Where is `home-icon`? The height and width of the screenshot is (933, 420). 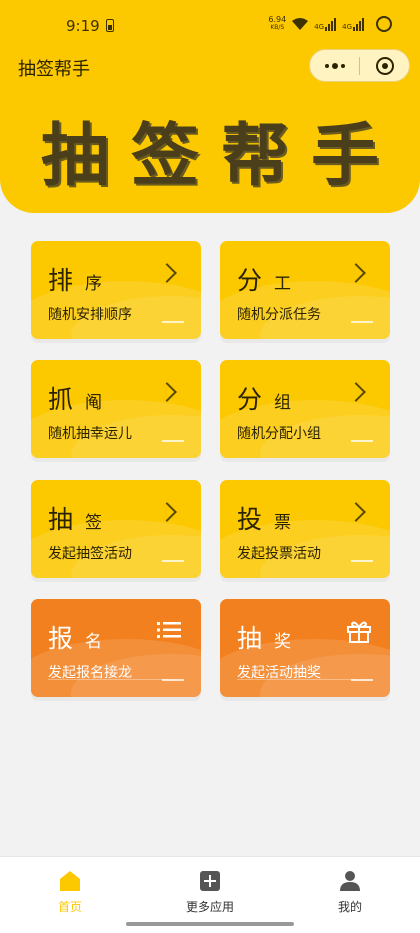
home-icon is located at coordinates (70, 881).